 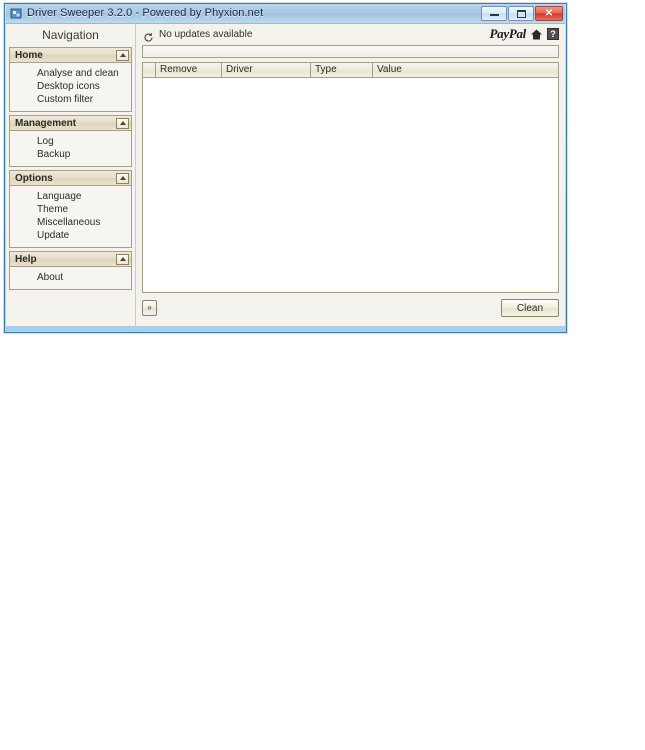 What do you see at coordinates (70, 222) in the screenshot?
I see `sidebar-item-miscellaneous: Miscellaneous` at bounding box center [70, 222].